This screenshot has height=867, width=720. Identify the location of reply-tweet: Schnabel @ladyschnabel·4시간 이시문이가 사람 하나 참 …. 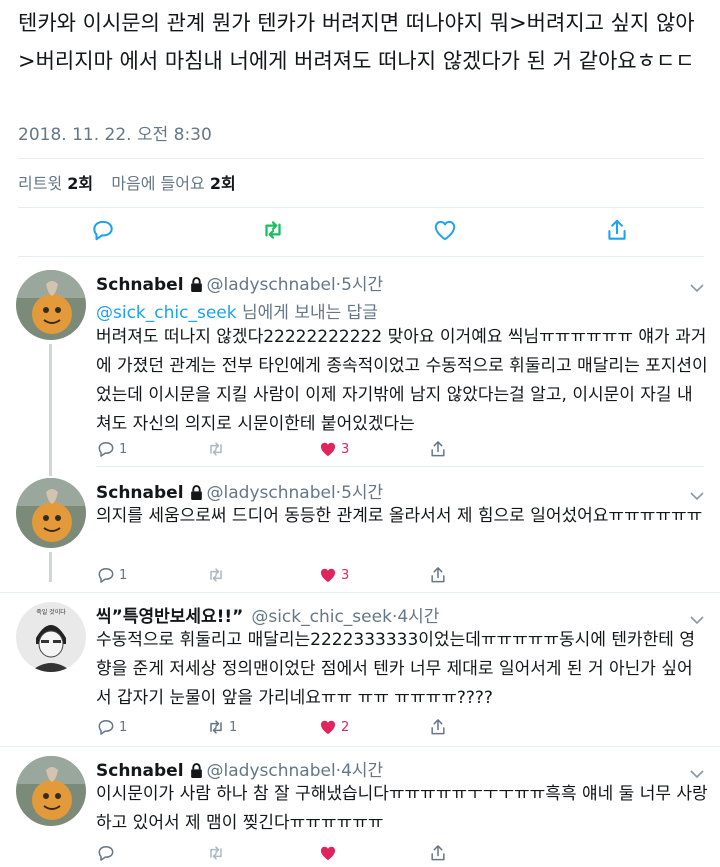
(360, 809).